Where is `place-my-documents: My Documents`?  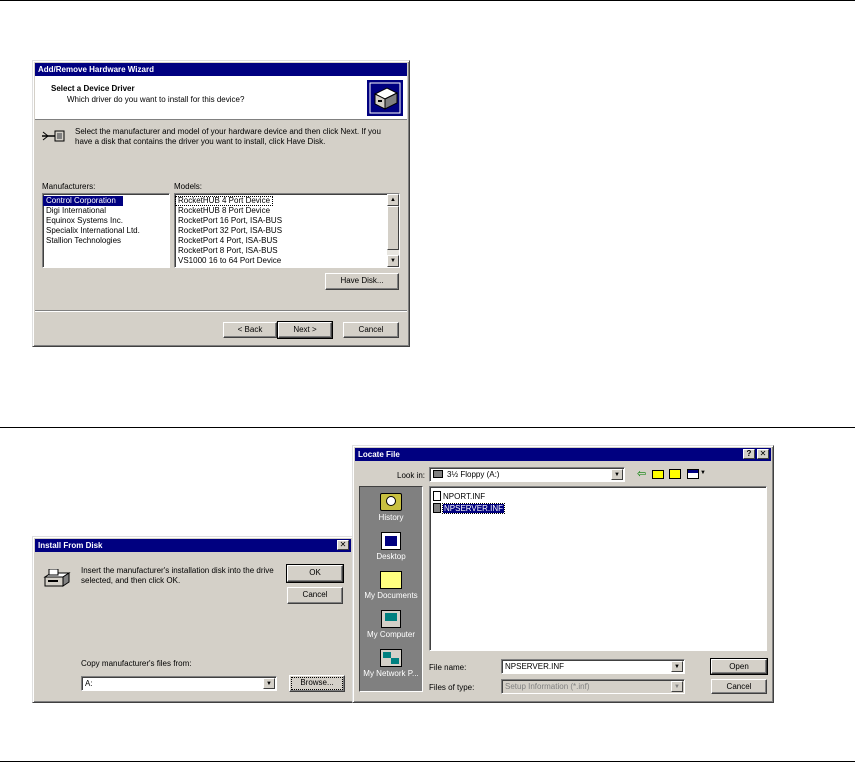 place-my-documents: My Documents is located at coordinates (391, 585).